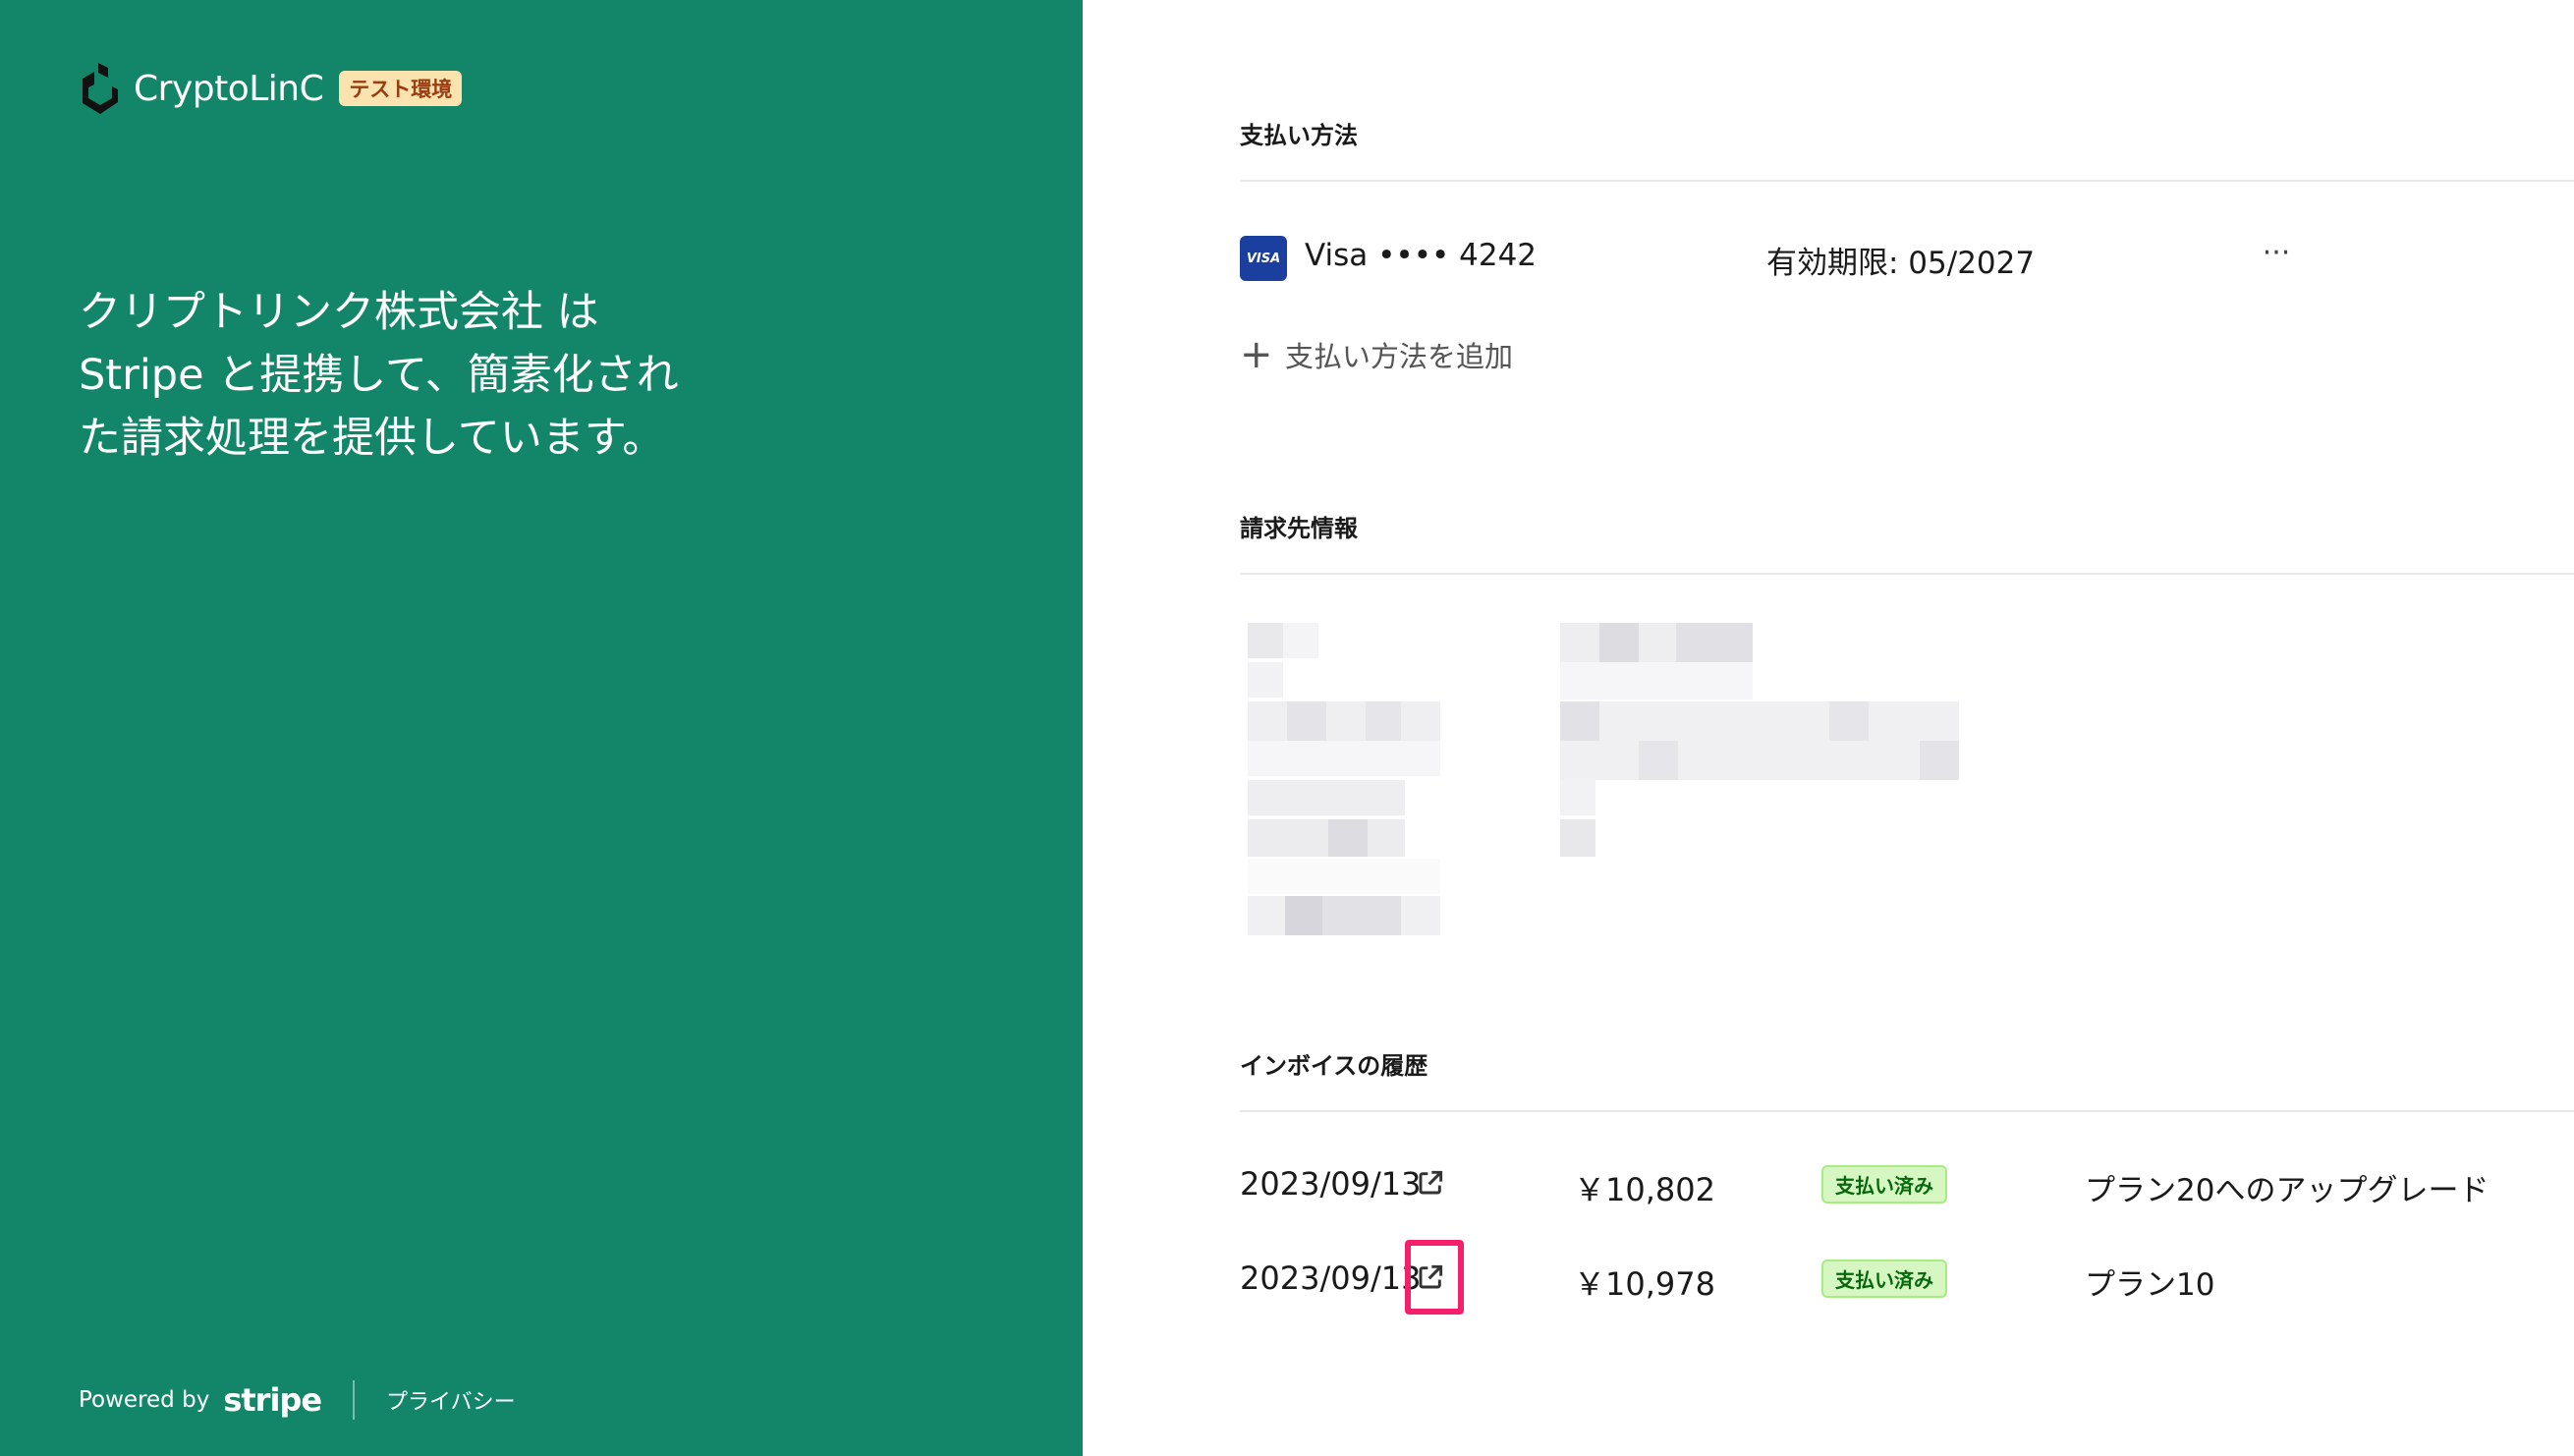  I want to click on plus-icon: +, so click(1257, 354).